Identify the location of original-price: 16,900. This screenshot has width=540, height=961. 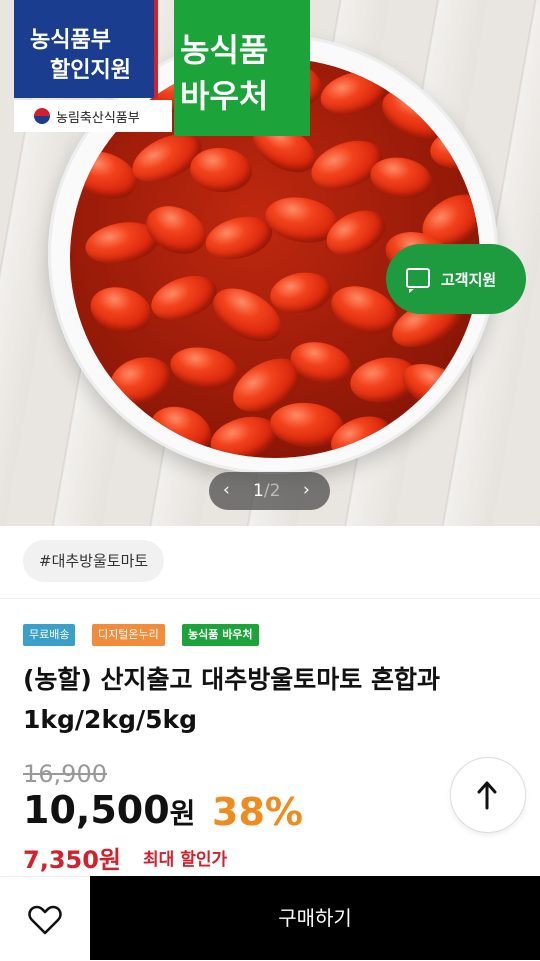
(65, 774).